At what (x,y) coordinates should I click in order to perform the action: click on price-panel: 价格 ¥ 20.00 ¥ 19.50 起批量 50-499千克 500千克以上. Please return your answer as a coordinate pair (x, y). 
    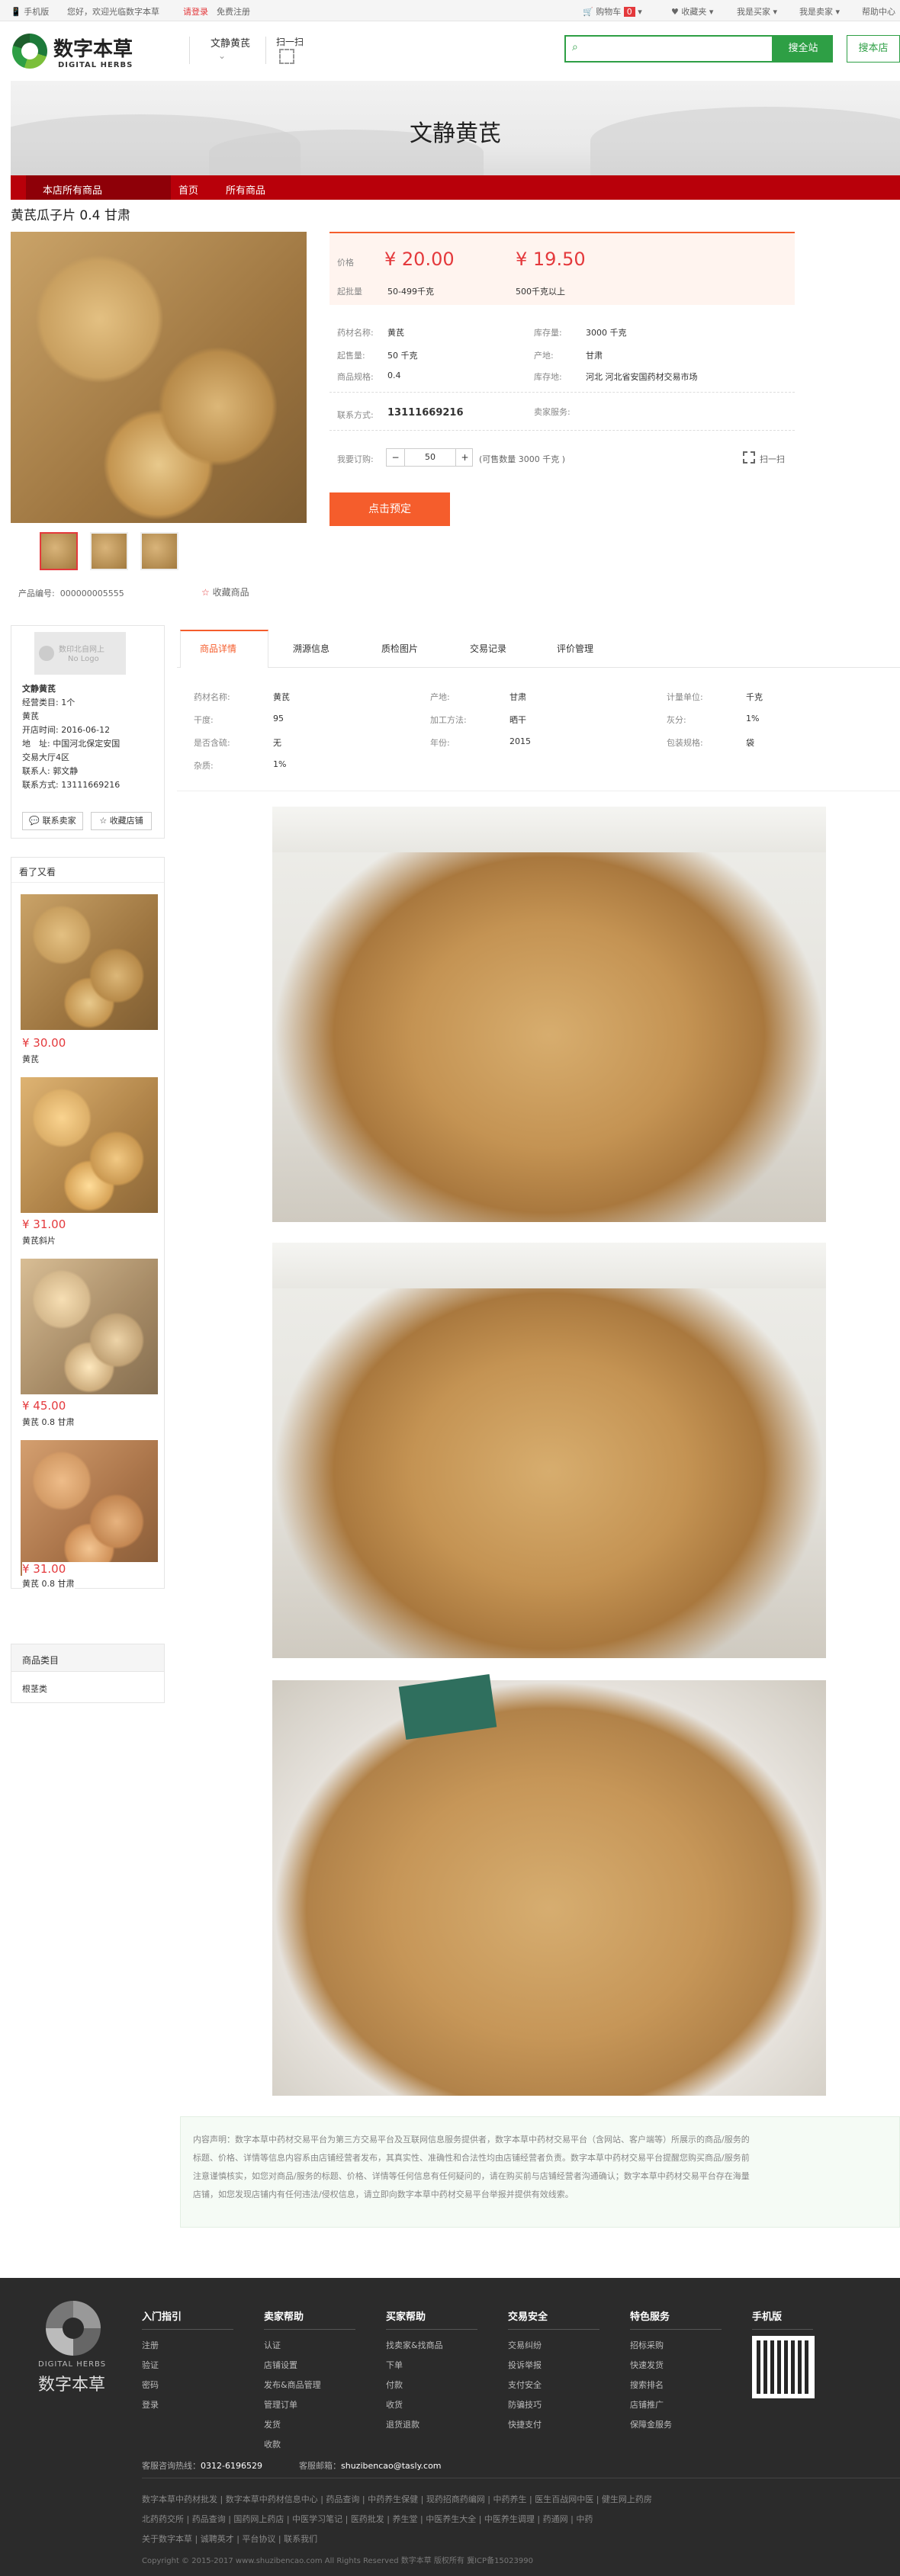
    Looking at the image, I should click on (562, 268).